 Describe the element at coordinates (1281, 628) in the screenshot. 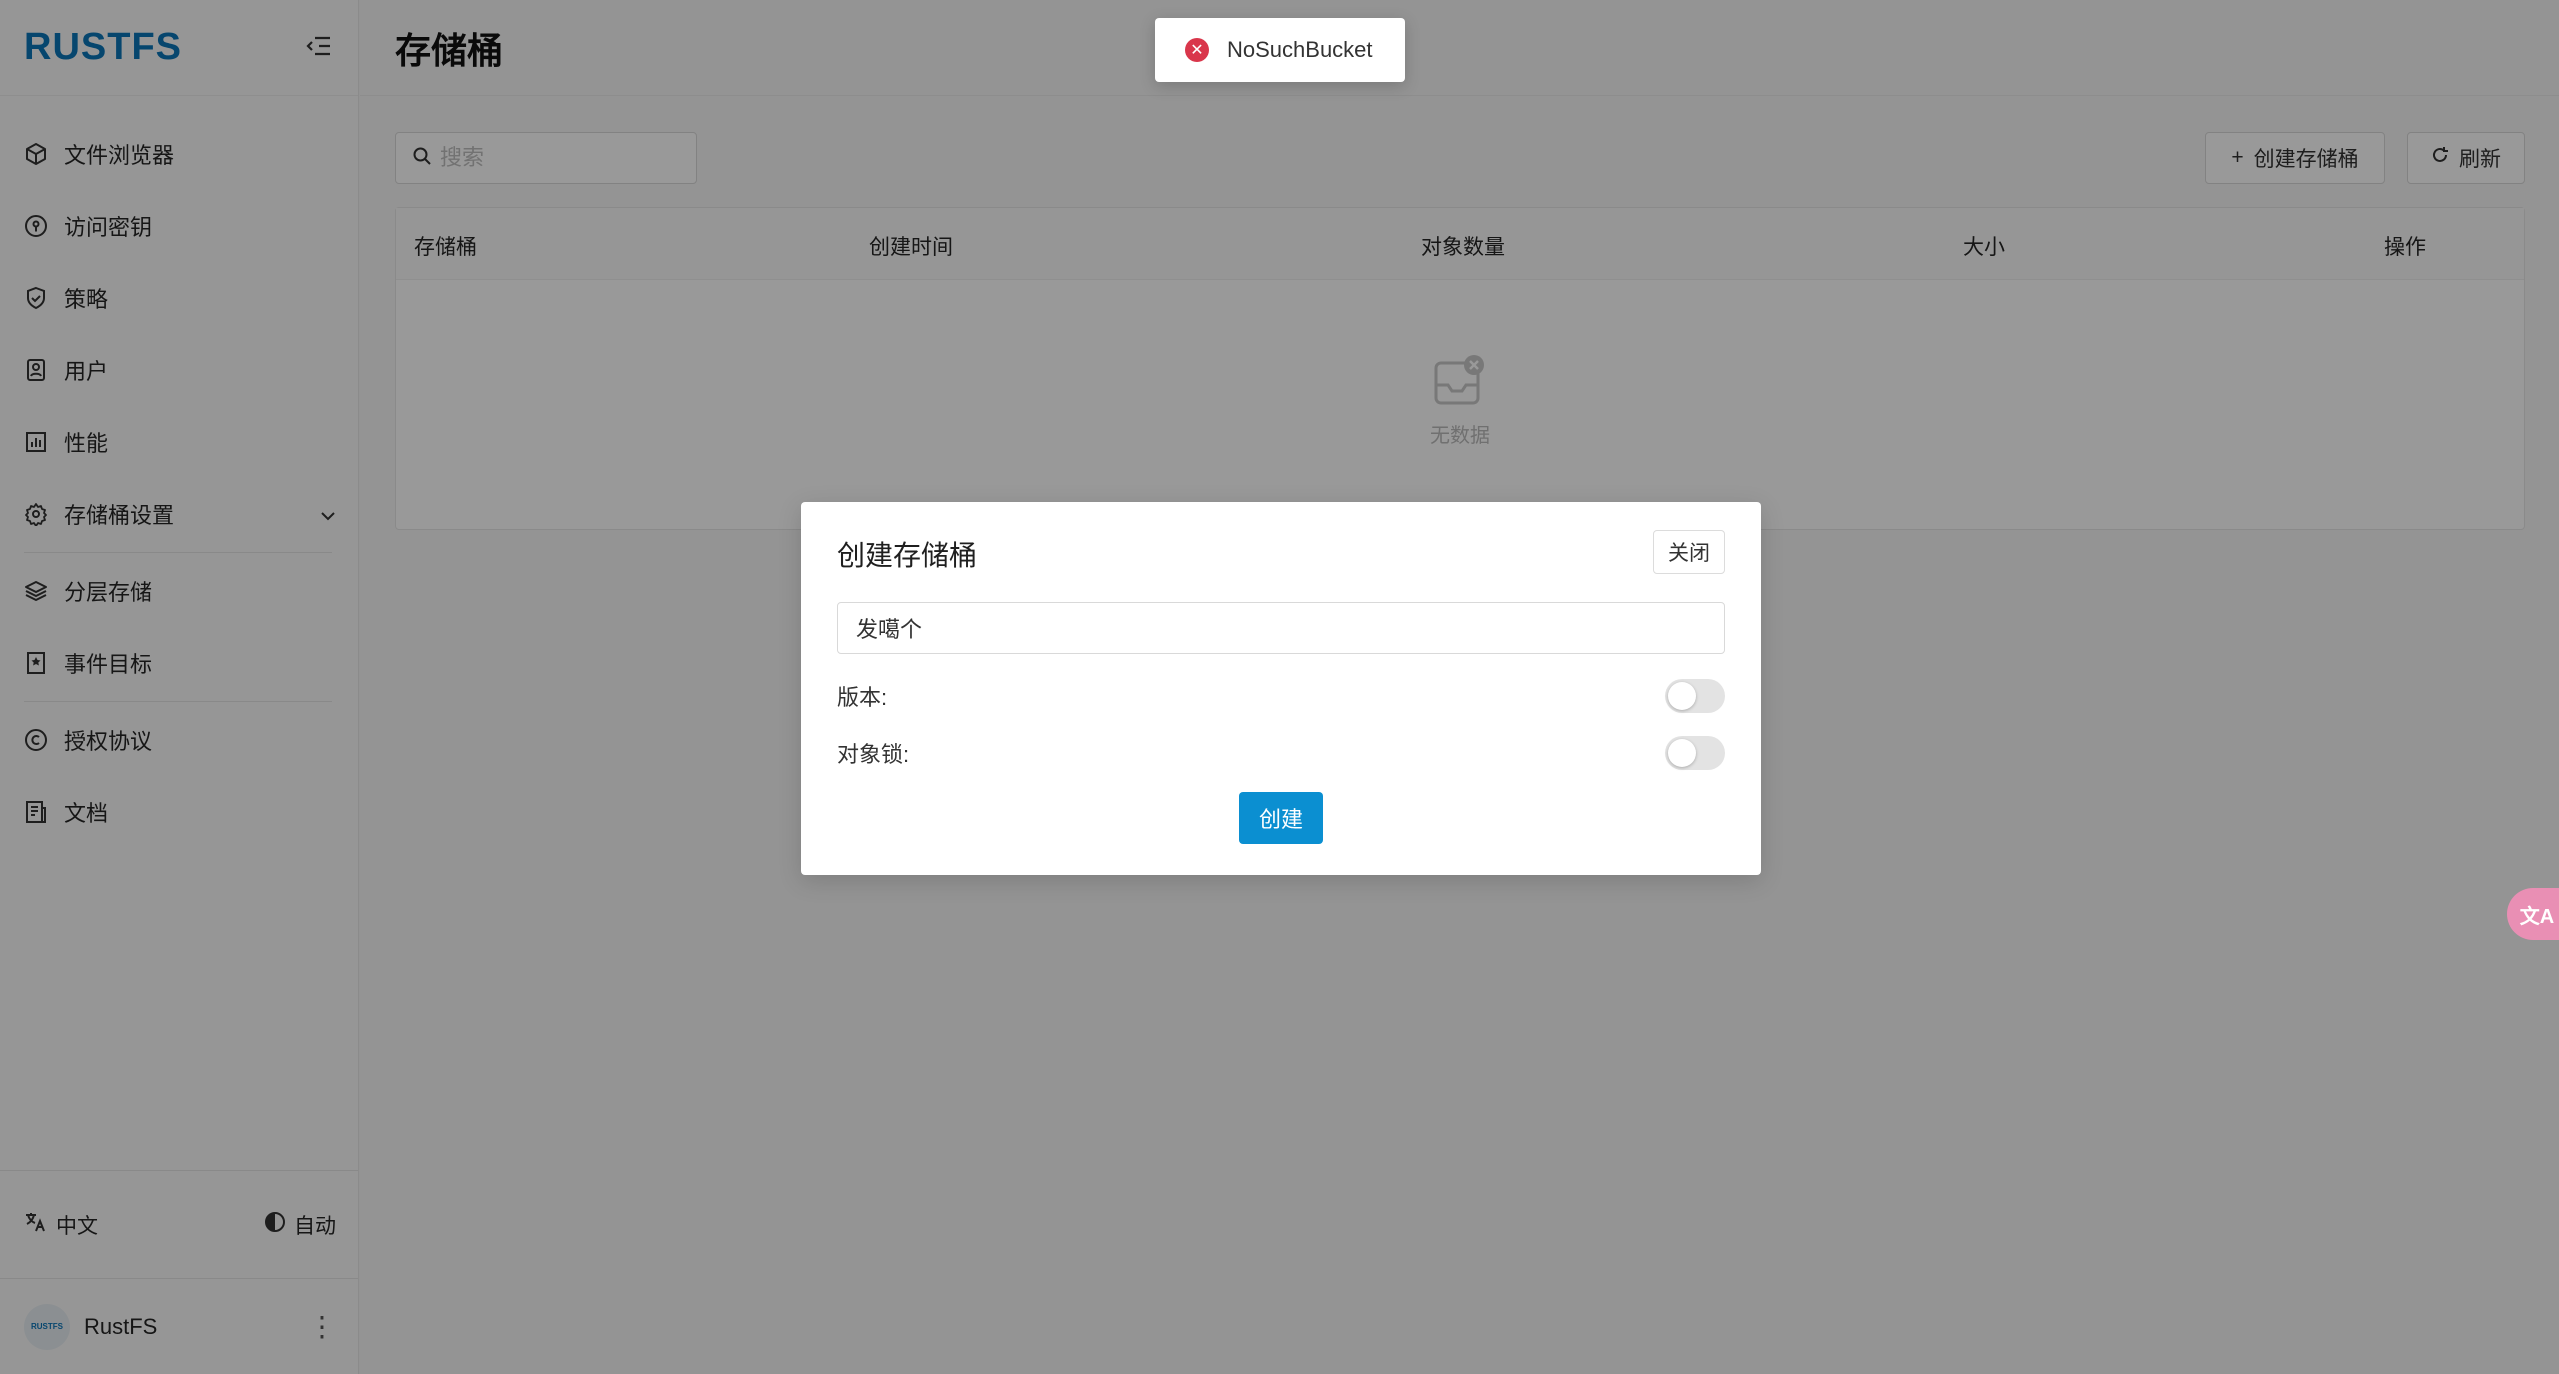

I see `bucket-name-input` at that location.